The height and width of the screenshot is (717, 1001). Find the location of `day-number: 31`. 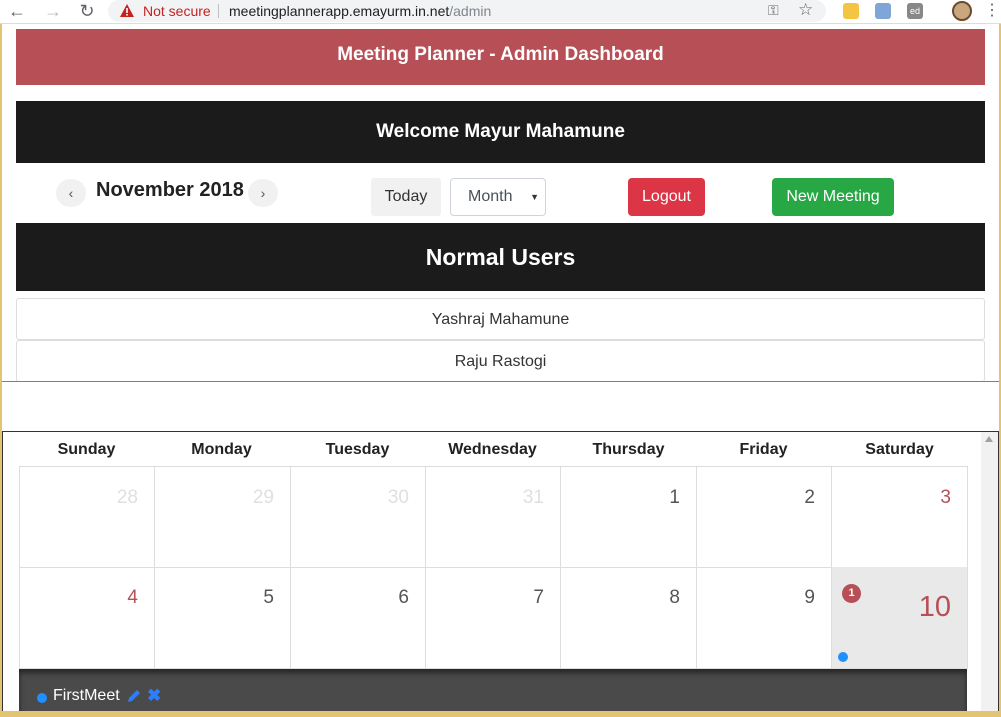

day-number: 31 is located at coordinates (533, 497).